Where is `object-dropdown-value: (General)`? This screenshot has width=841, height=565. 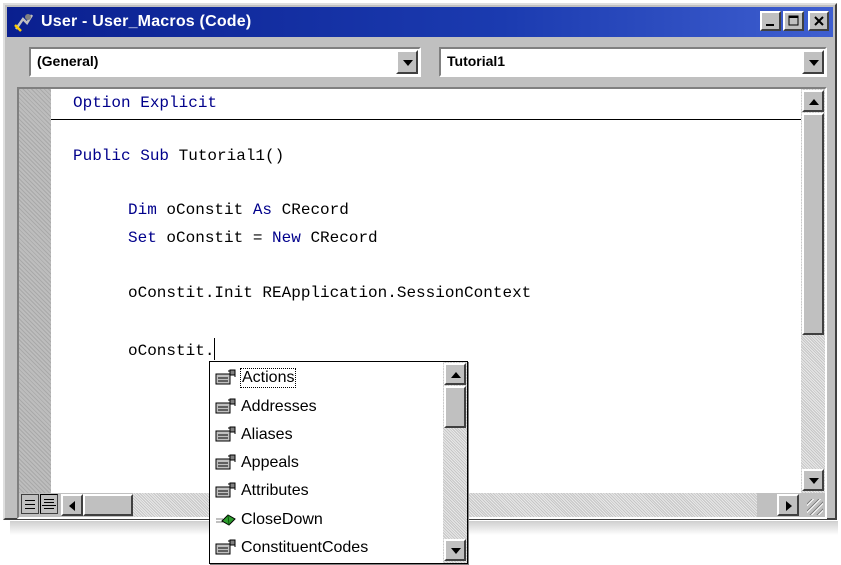
object-dropdown-value: (General) is located at coordinates (68, 61).